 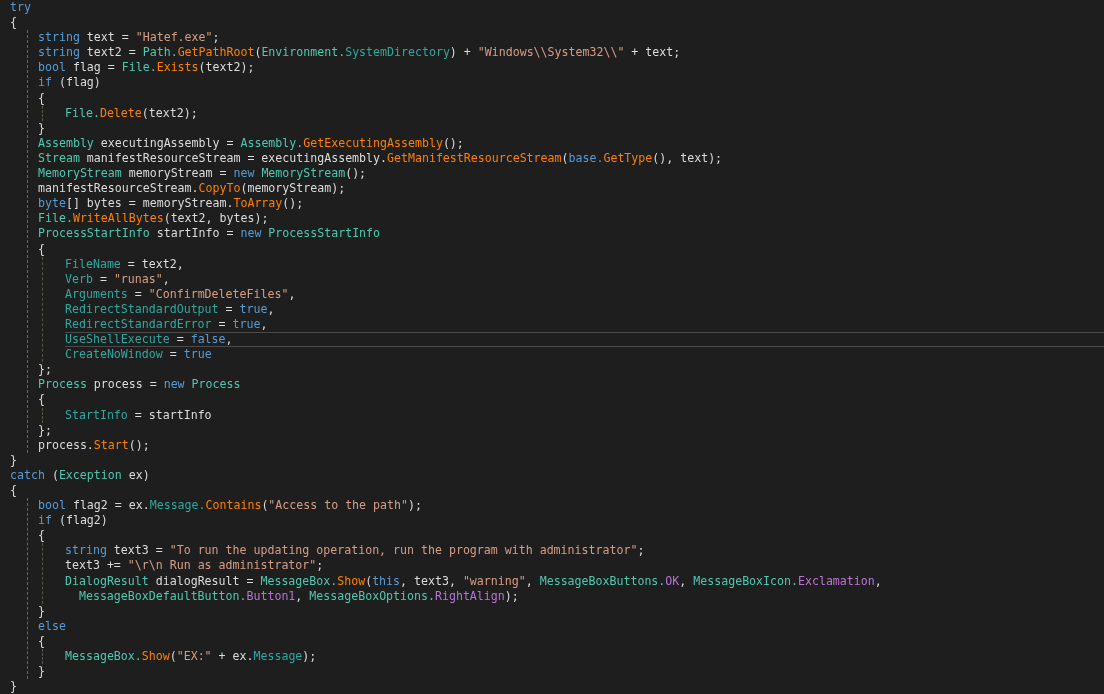 What do you see at coordinates (147, 68) in the screenshot?
I see `code-line: bool flag = File.Exists(text2);` at bounding box center [147, 68].